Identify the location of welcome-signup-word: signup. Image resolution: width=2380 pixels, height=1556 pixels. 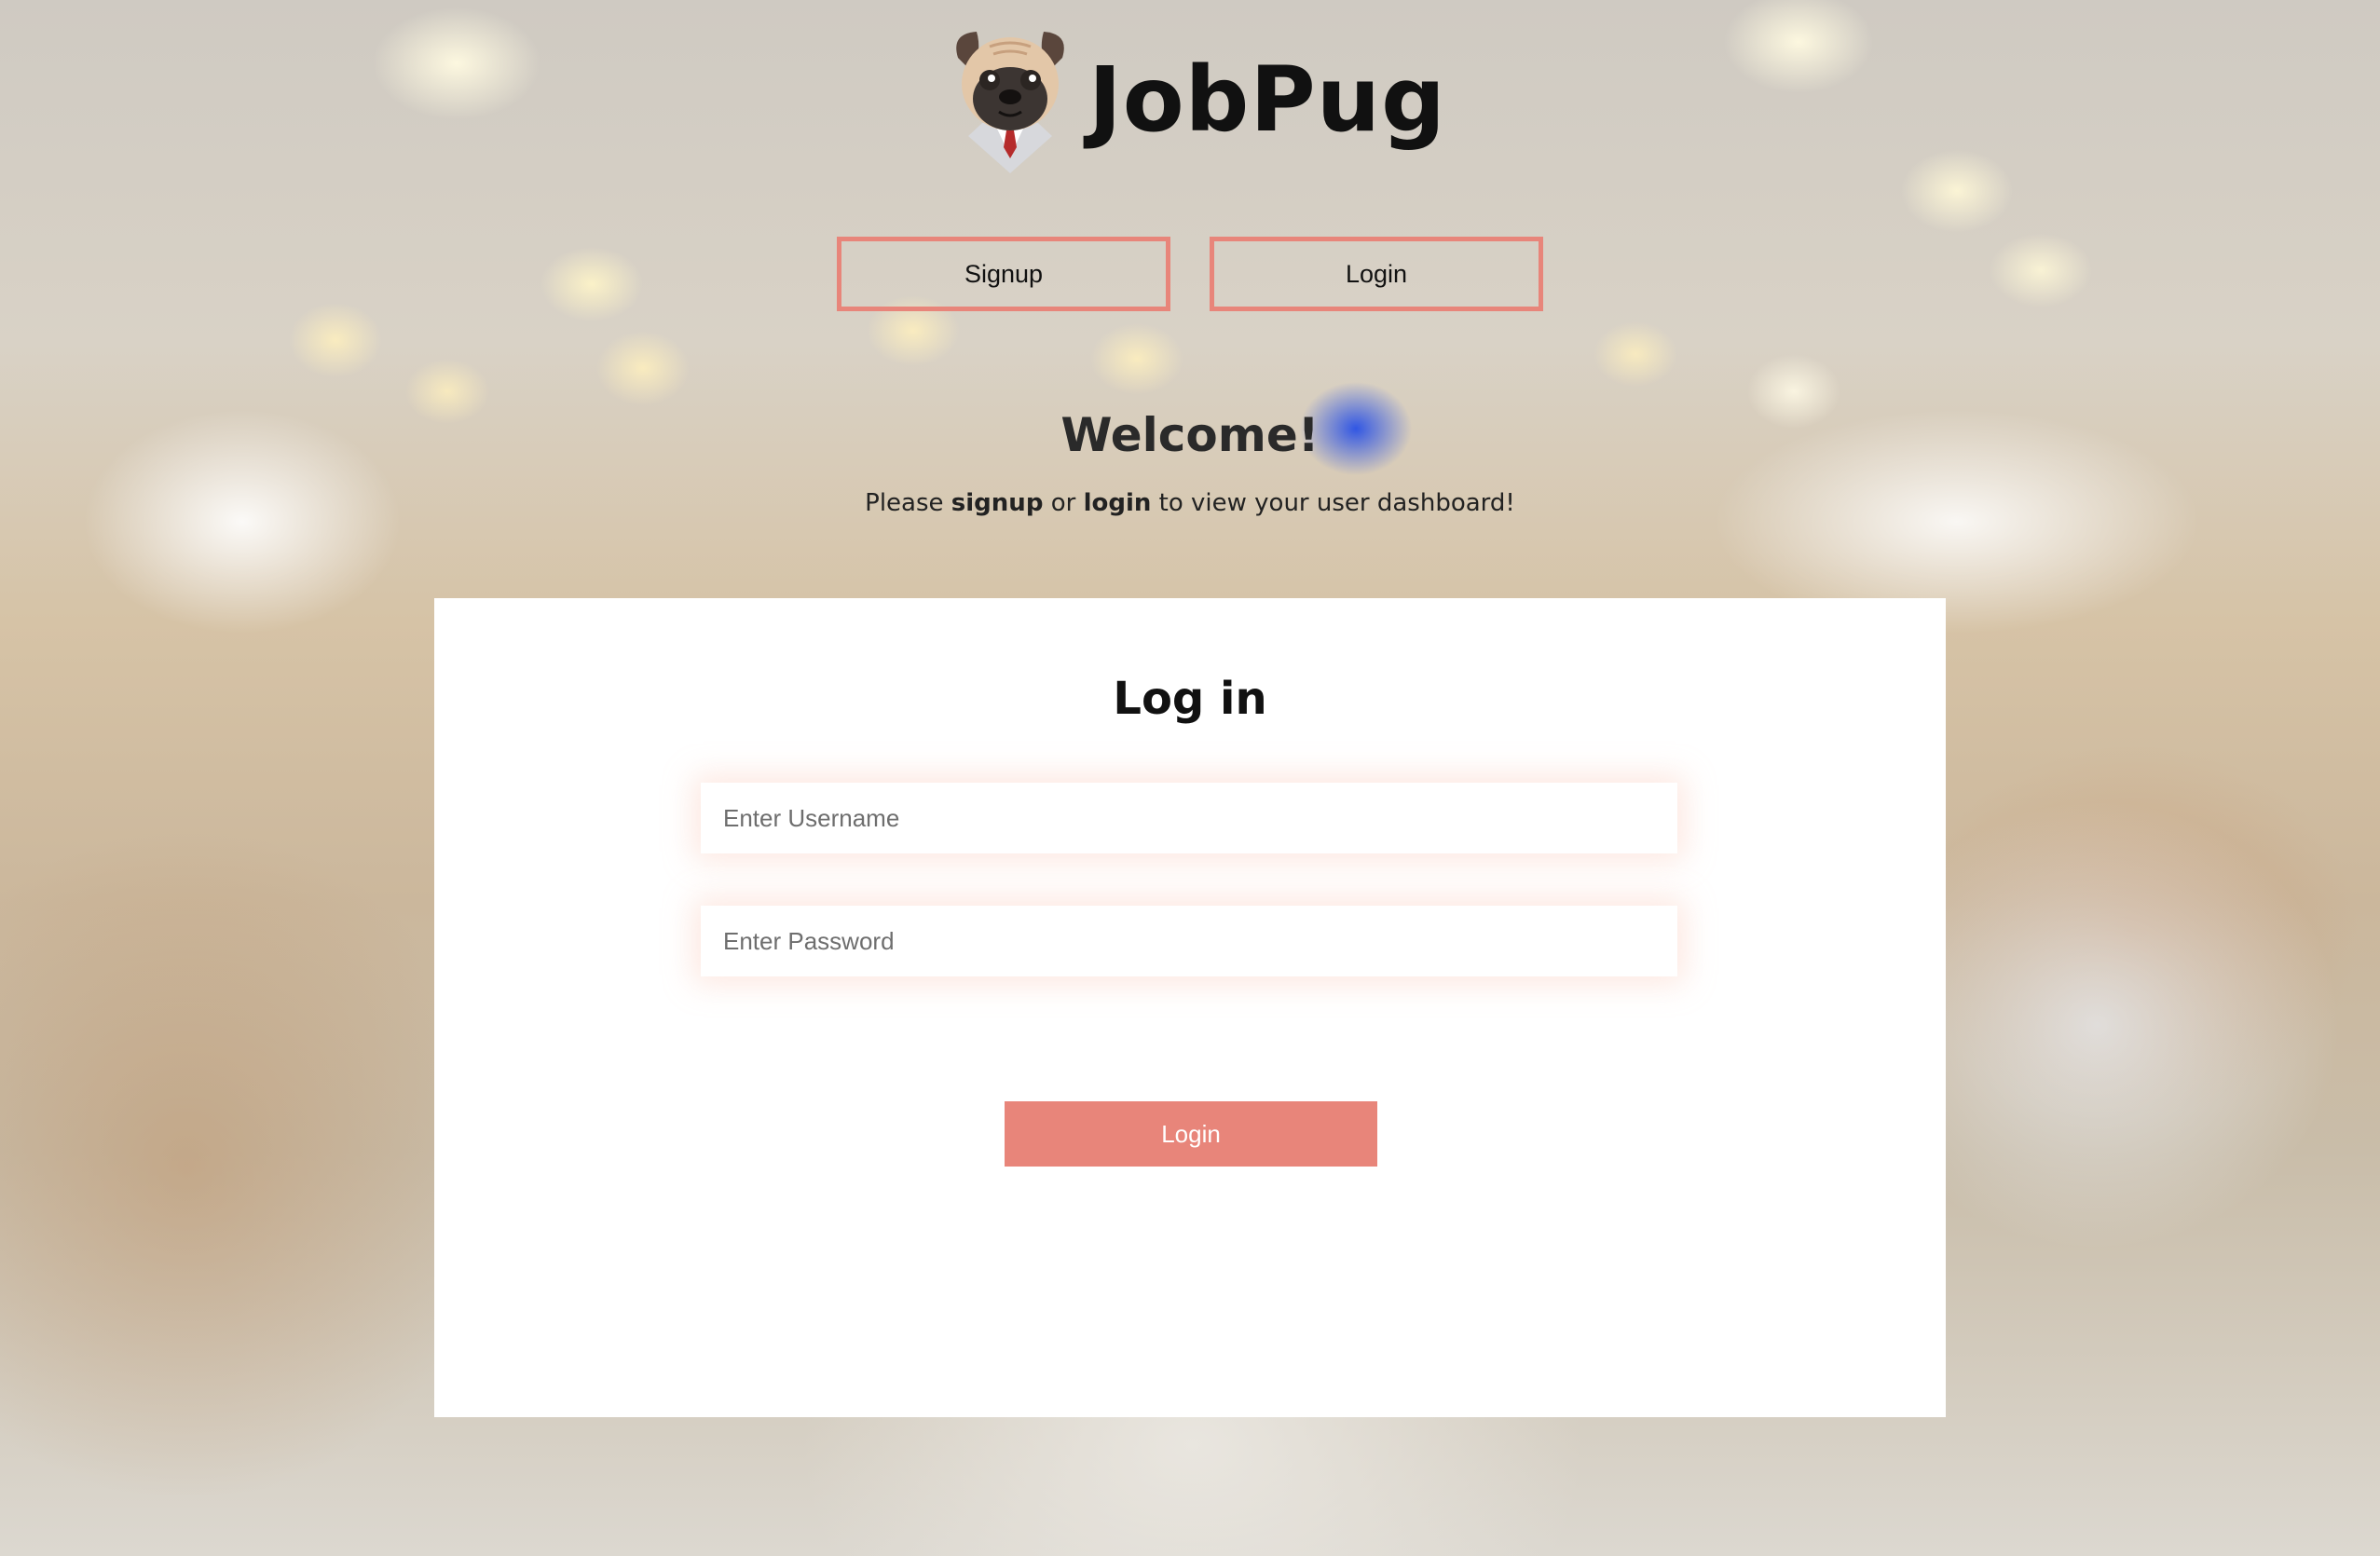
(998, 503).